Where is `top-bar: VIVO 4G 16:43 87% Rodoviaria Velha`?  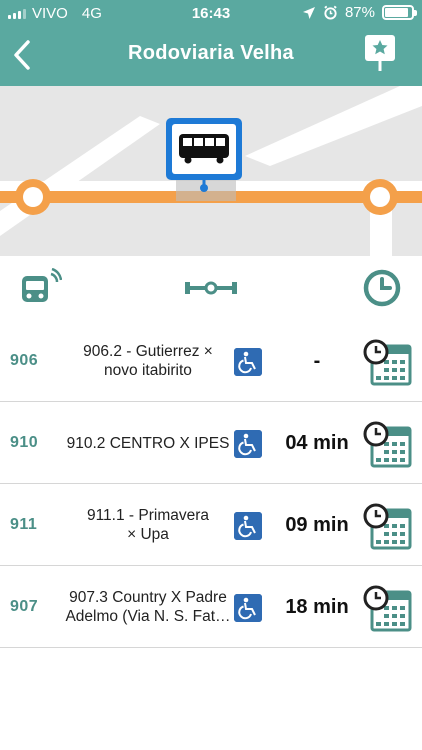
top-bar: VIVO 4G 16:43 87% Rodoviaria Velha is located at coordinates (211, 43).